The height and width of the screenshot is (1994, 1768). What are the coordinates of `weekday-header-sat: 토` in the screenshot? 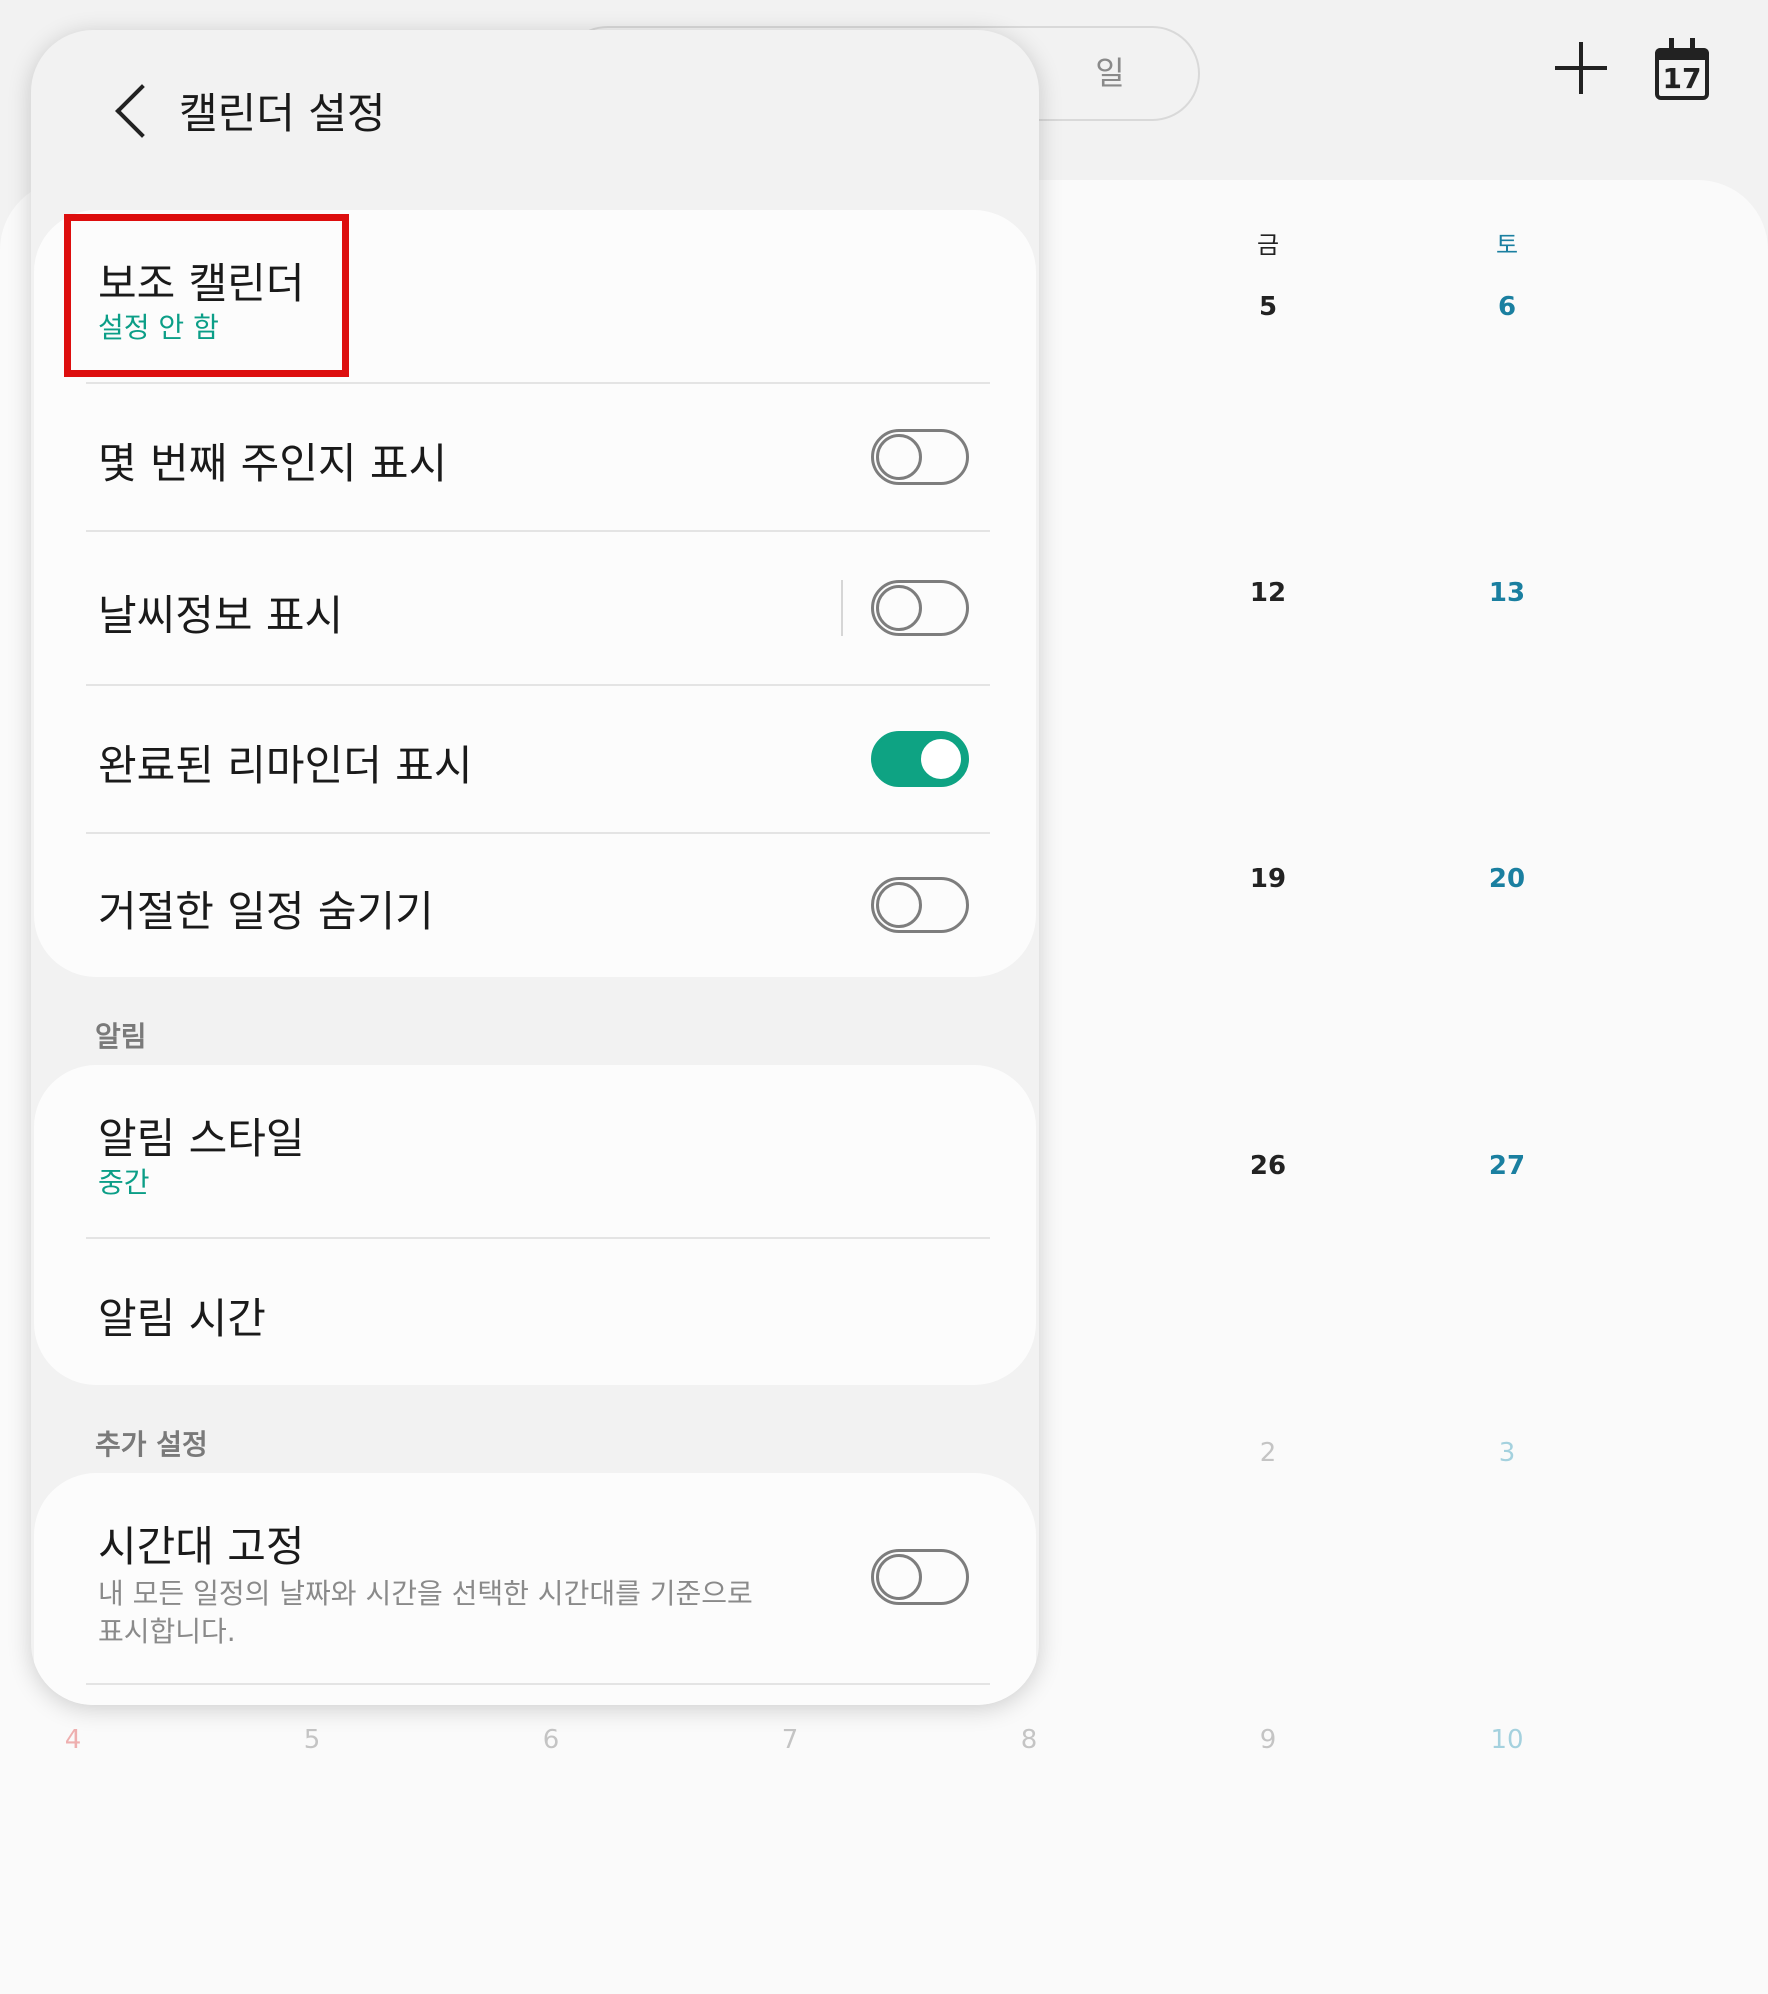 It's located at (1507, 245).